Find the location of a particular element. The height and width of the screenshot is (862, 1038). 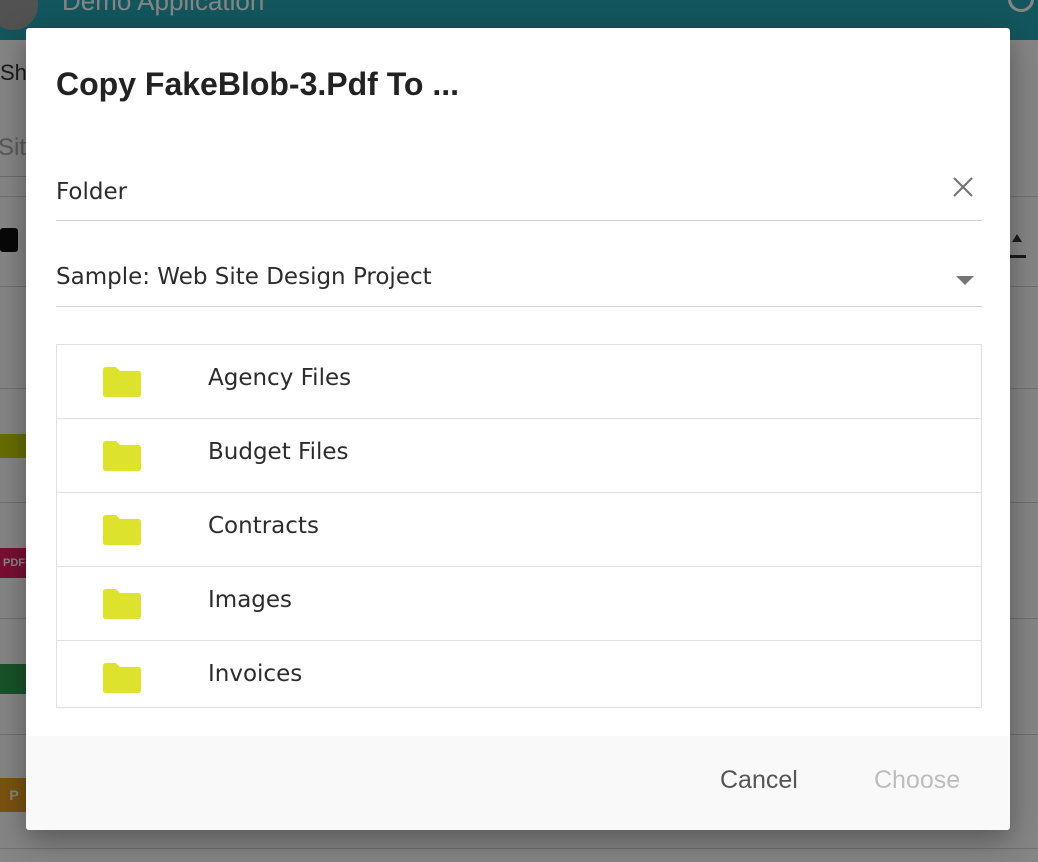

folder-row-invoices: Invoices is located at coordinates (519, 674).